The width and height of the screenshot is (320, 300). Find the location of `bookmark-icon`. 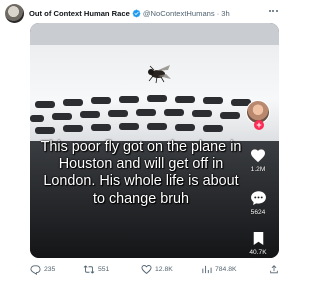

bookmark-icon is located at coordinates (258, 238).